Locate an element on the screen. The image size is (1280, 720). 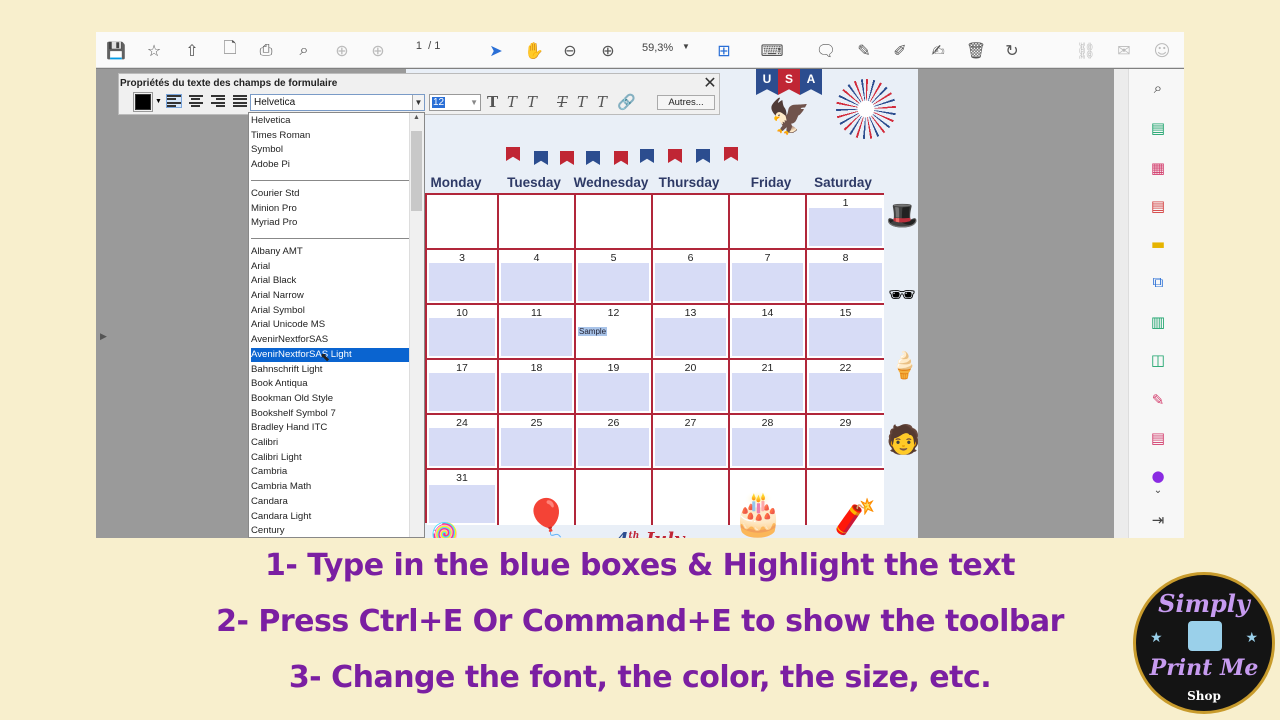
font-option: Minion Pro is located at coordinates (330, 209).